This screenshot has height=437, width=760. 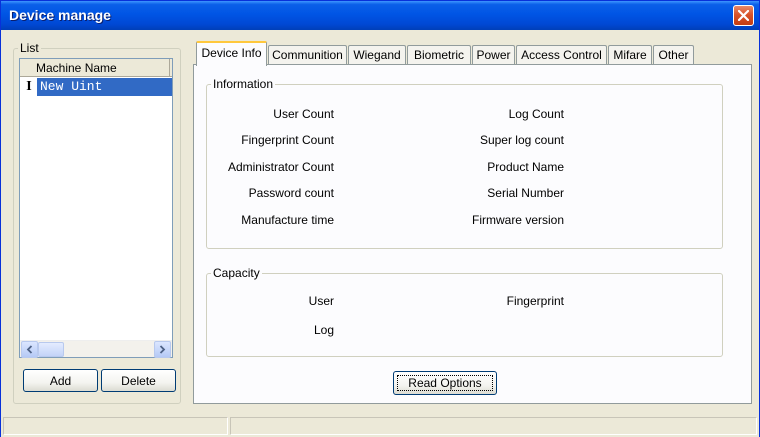 I want to click on tab-label: Communition, so click(x=307, y=55).